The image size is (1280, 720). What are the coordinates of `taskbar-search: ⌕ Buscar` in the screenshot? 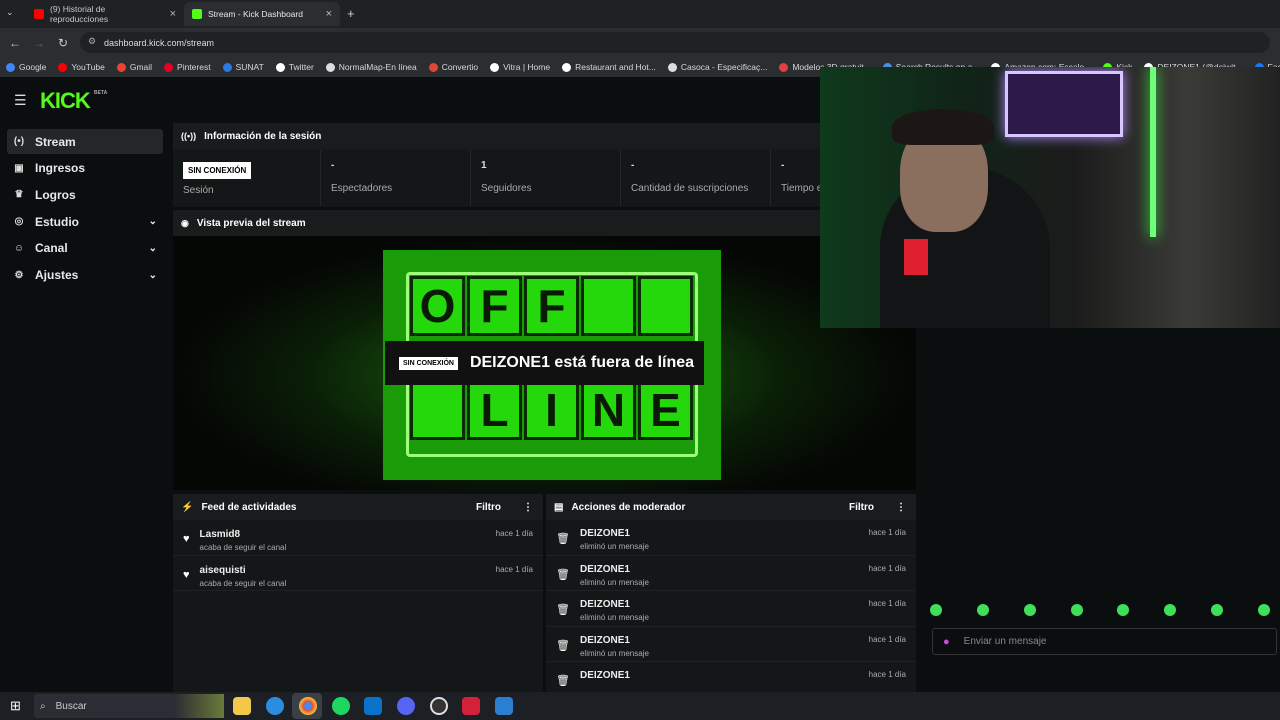 It's located at (129, 706).